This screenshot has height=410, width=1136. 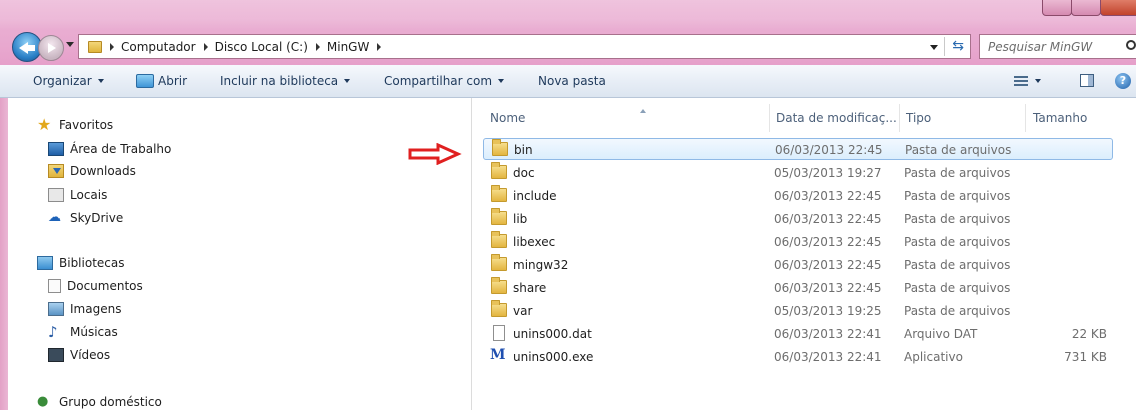 What do you see at coordinates (958, 46) in the screenshot?
I see `refresh-icon: ⇆` at bounding box center [958, 46].